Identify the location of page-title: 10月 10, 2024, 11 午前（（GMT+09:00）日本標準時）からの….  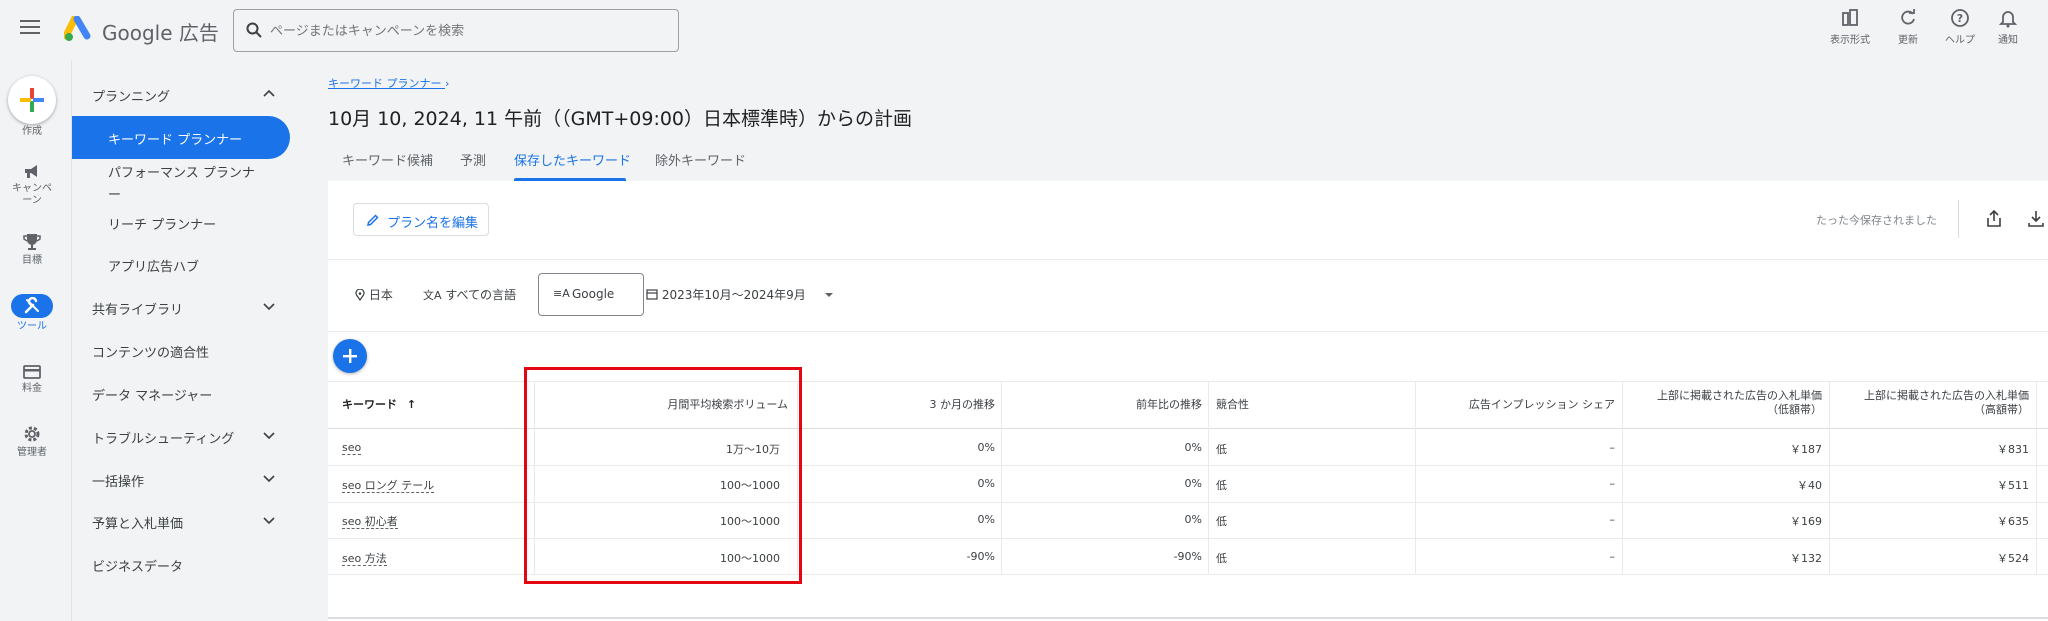
(620, 119).